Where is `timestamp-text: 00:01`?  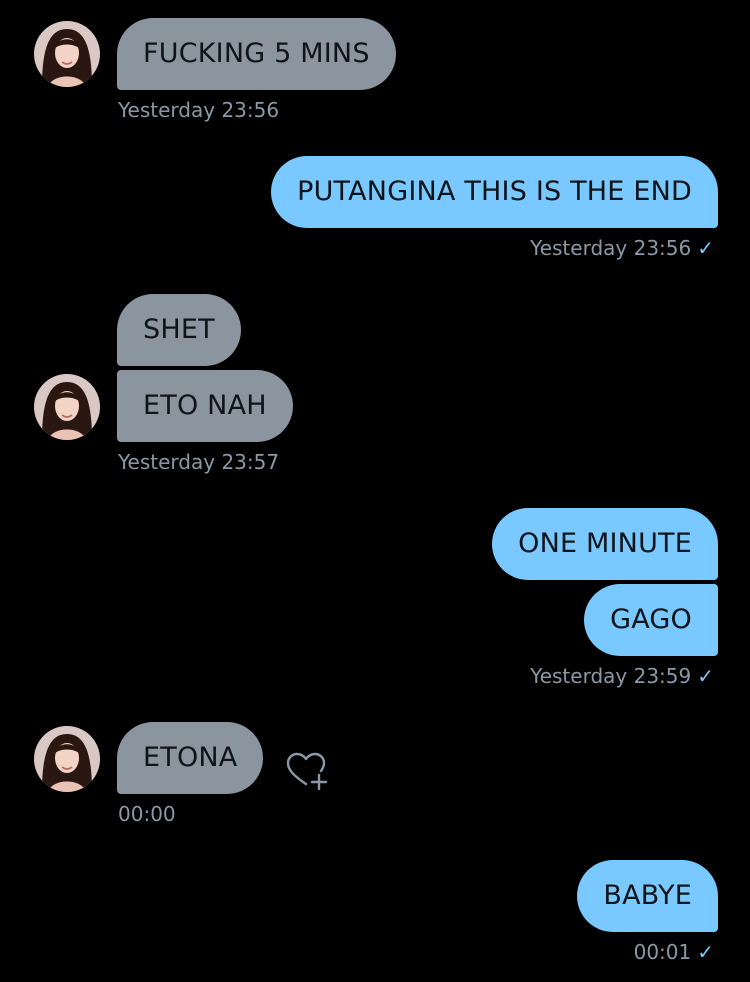
timestamp-text: 00:01 is located at coordinates (662, 952).